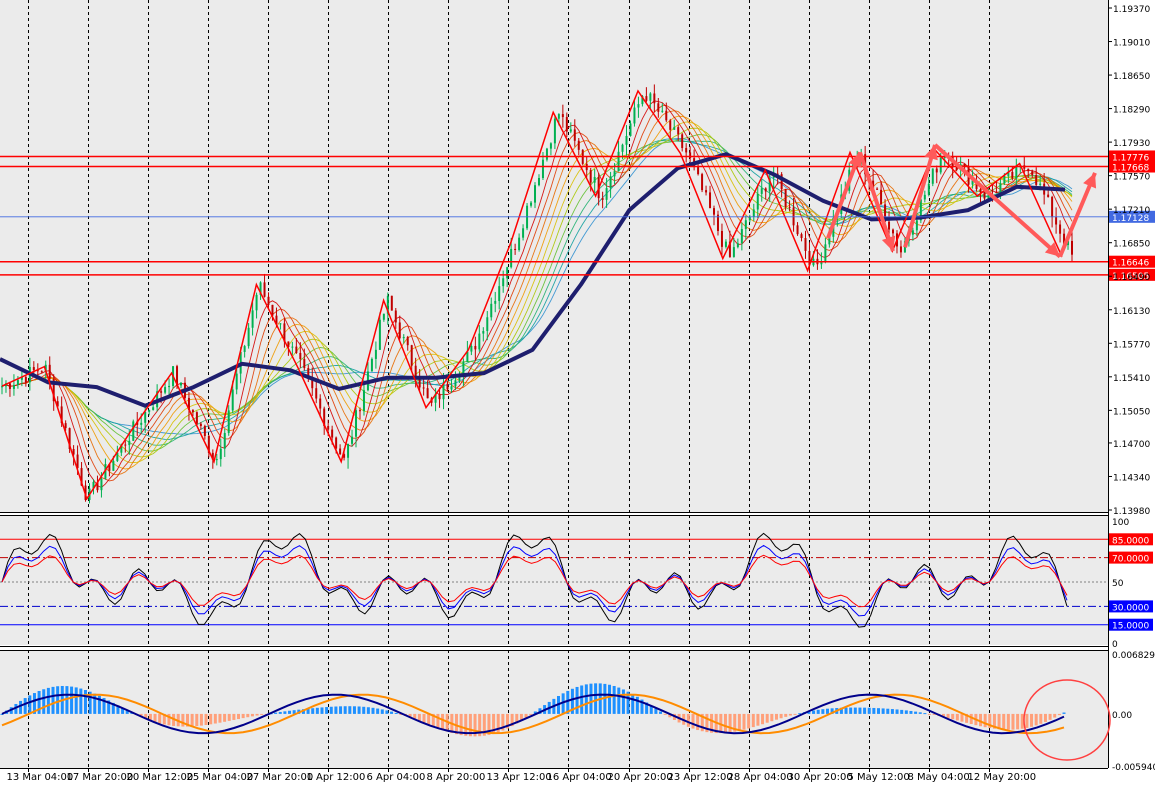 Image resolution: width=1155 pixels, height=790 pixels. What do you see at coordinates (1131, 379) in the screenshot?
I see `y-tick-label: 1.15410` at bounding box center [1131, 379].